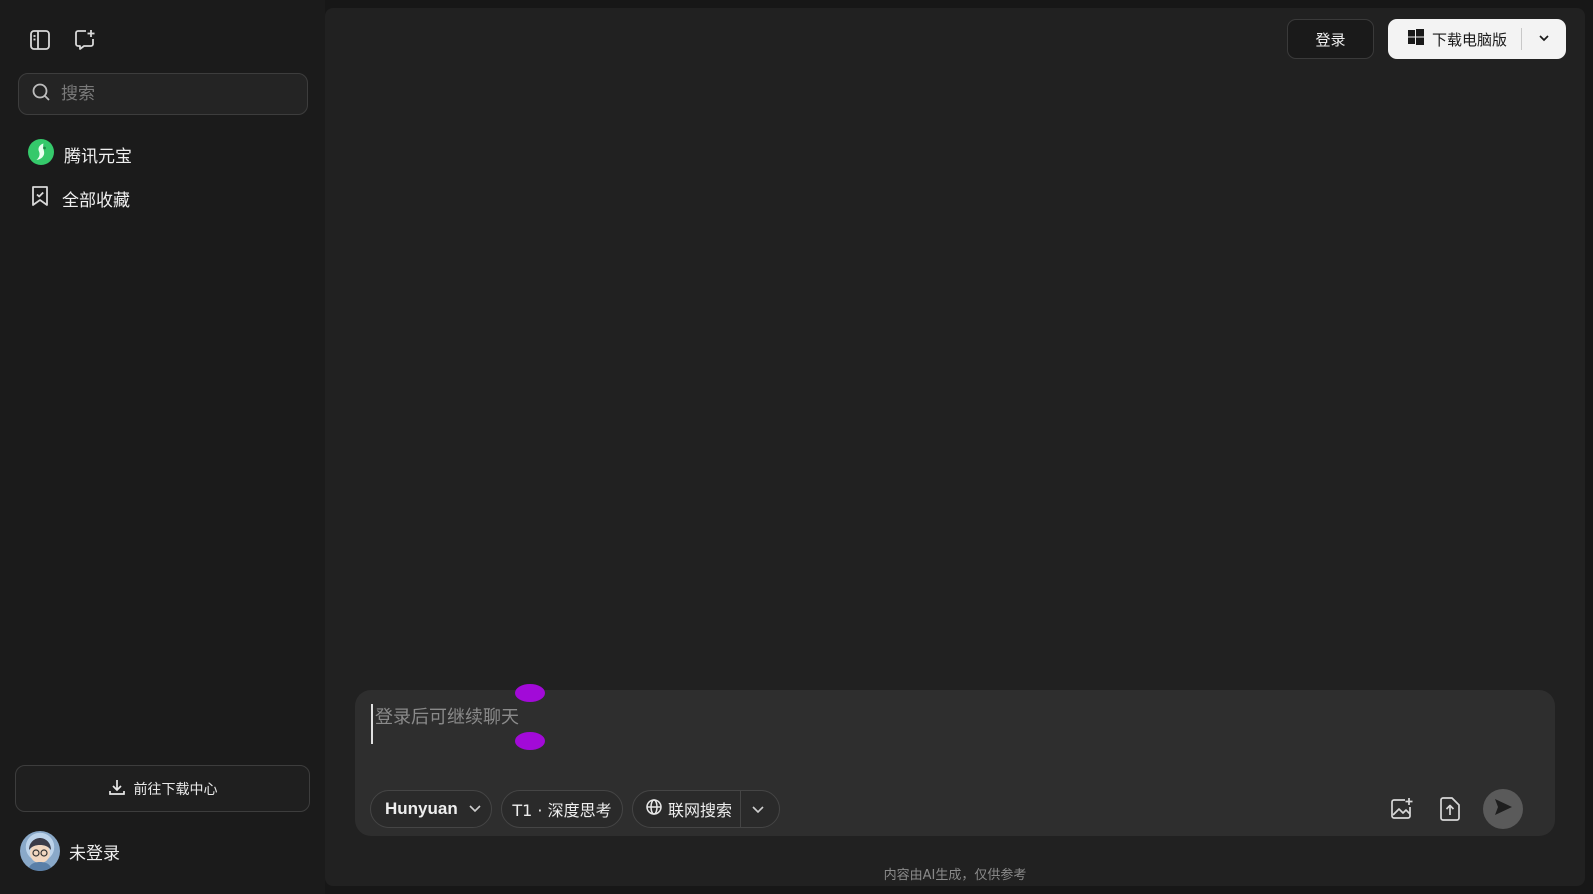 The height and width of the screenshot is (894, 1593). What do you see at coordinates (96, 200) in the screenshot?
I see `sidebar-item-label: 全部收藏` at bounding box center [96, 200].